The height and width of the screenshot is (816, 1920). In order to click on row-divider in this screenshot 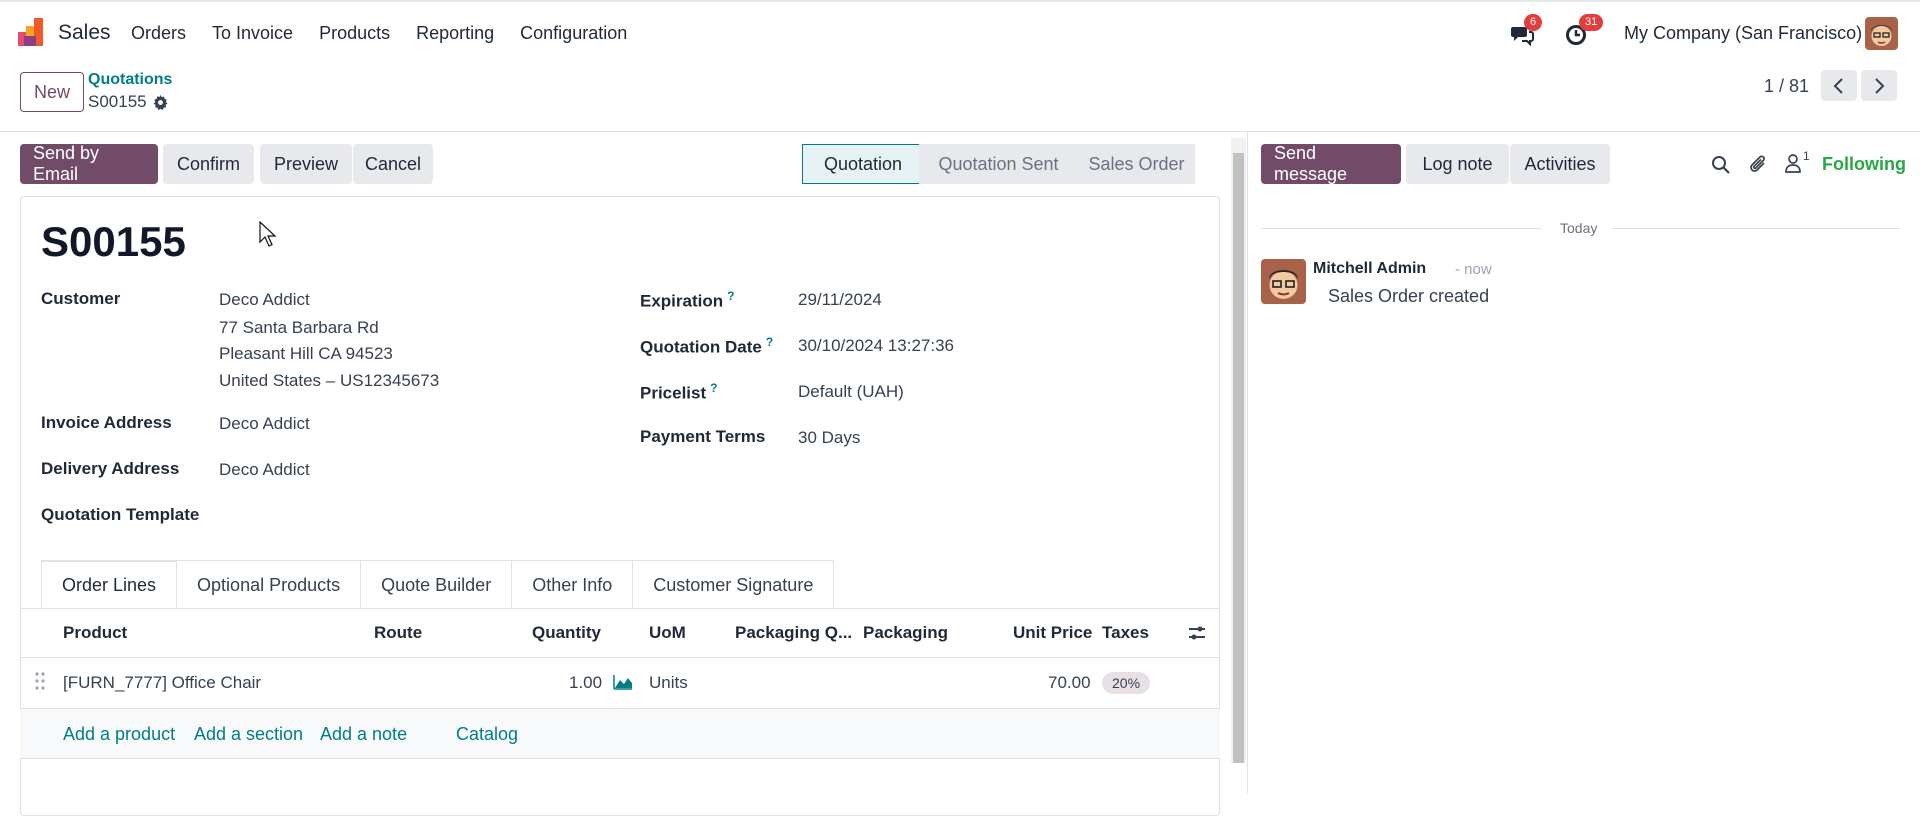, I will do `click(620, 758)`.